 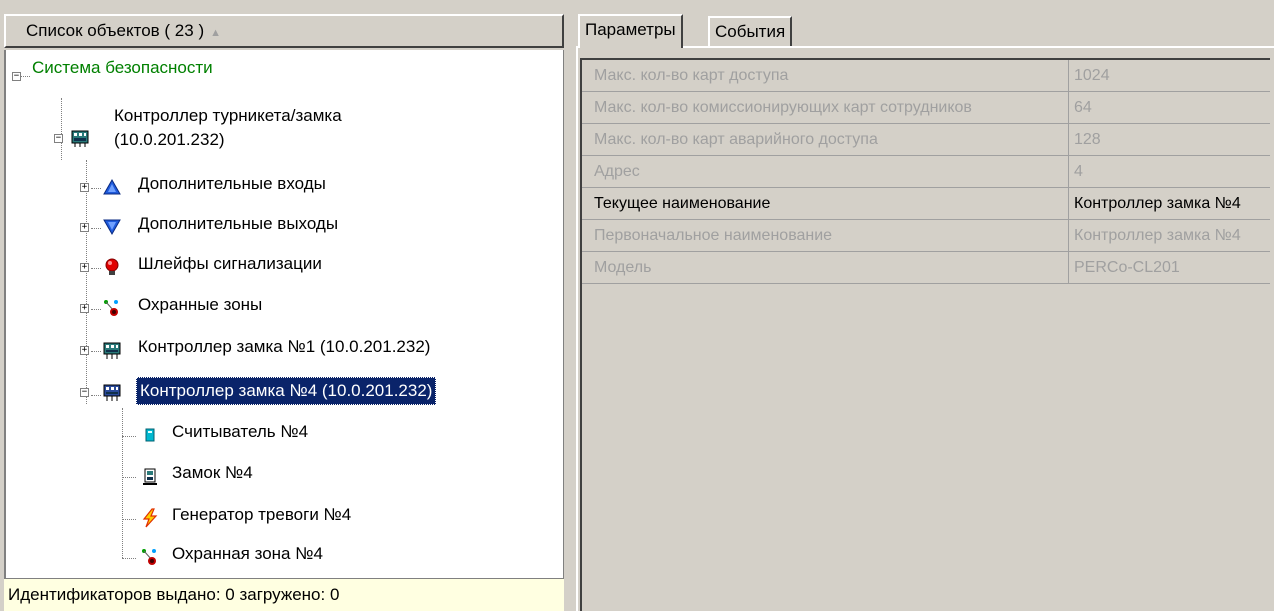 I want to click on alarm-lamp-red-icon, so click(x=112, y=266).